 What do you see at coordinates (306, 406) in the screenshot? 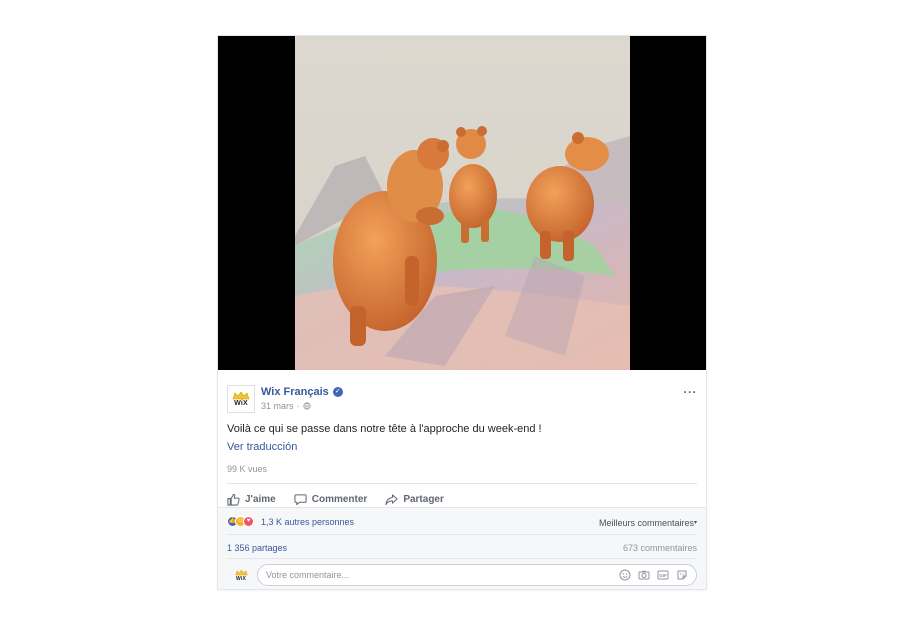
I see `audience-globe-icon` at bounding box center [306, 406].